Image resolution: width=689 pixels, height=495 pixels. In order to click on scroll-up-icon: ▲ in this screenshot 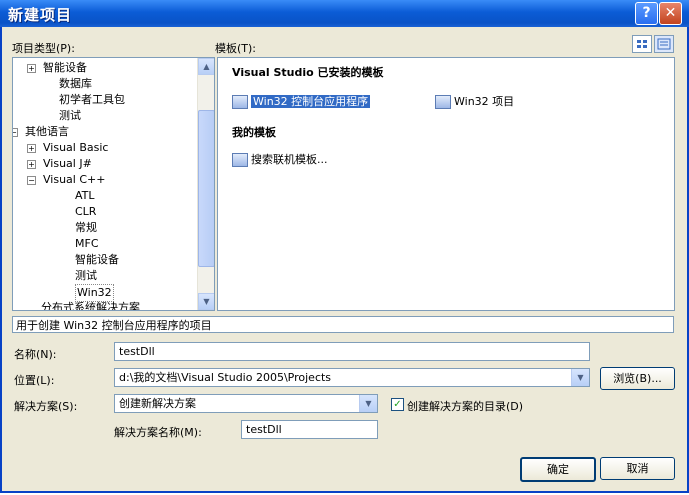, I will do `click(206, 66)`.